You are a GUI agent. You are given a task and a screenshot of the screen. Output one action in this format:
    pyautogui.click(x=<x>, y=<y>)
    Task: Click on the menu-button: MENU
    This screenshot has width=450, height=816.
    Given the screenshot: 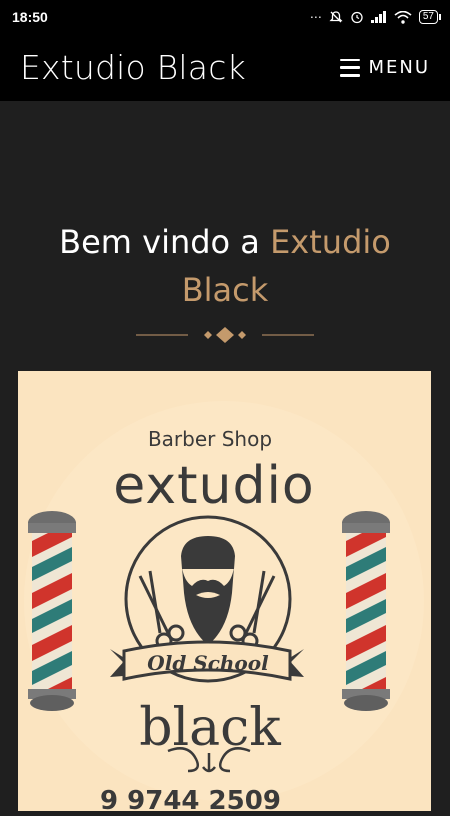 What is the action you would take?
    pyautogui.click(x=385, y=67)
    